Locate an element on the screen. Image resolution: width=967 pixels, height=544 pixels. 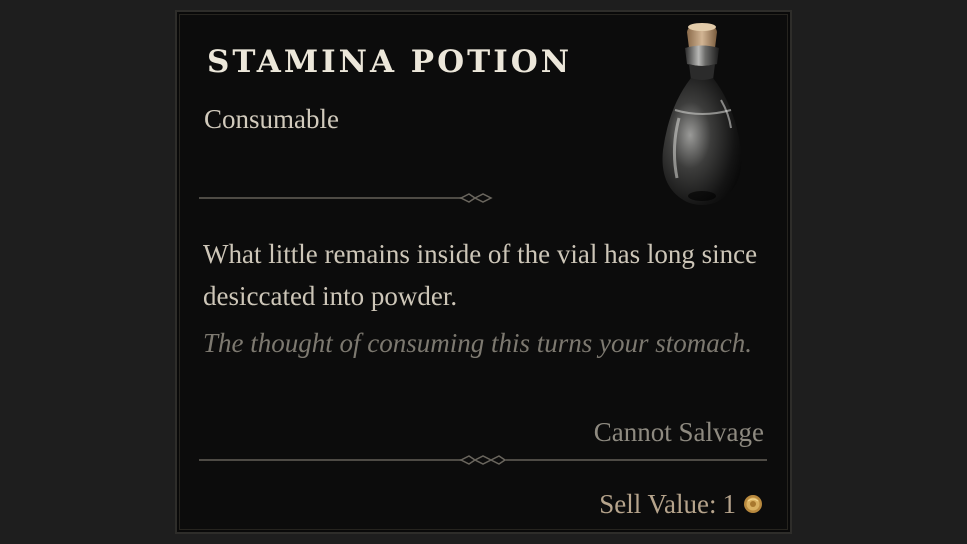
sell-value: Sell Value: 1 is located at coordinates (681, 504).